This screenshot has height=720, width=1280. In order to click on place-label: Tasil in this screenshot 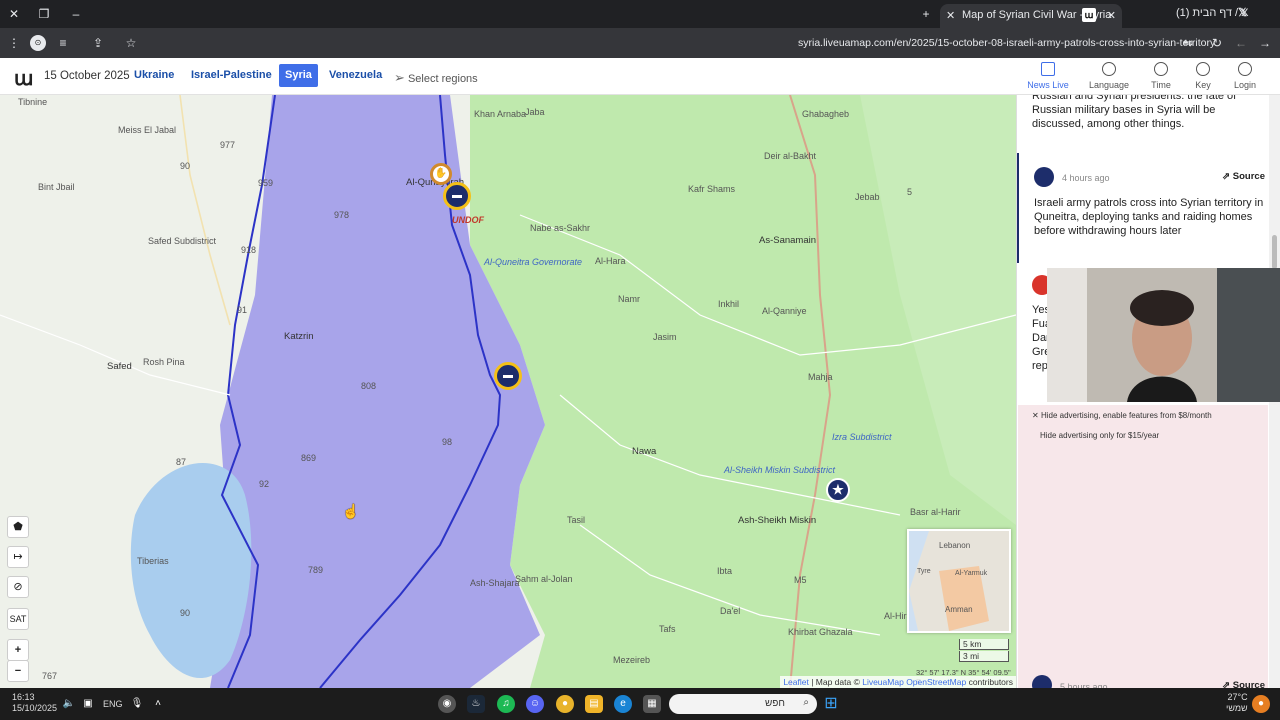, I will do `click(576, 520)`.